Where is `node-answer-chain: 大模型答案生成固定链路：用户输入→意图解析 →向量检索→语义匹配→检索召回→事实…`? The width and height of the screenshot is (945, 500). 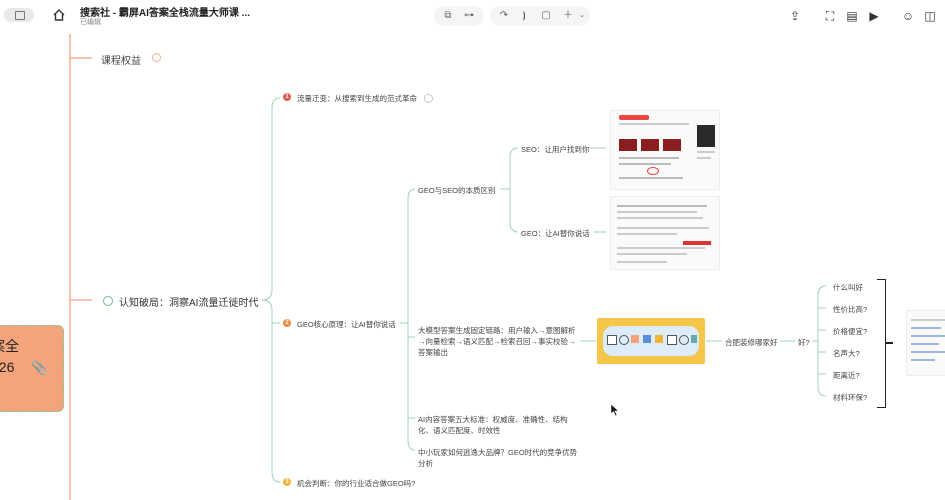 node-answer-chain: 大模型答案生成固定链路：用户输入→意图解析 →向量检索→语义匹配→检索召回→事实… is located at coordinates (497, 341).